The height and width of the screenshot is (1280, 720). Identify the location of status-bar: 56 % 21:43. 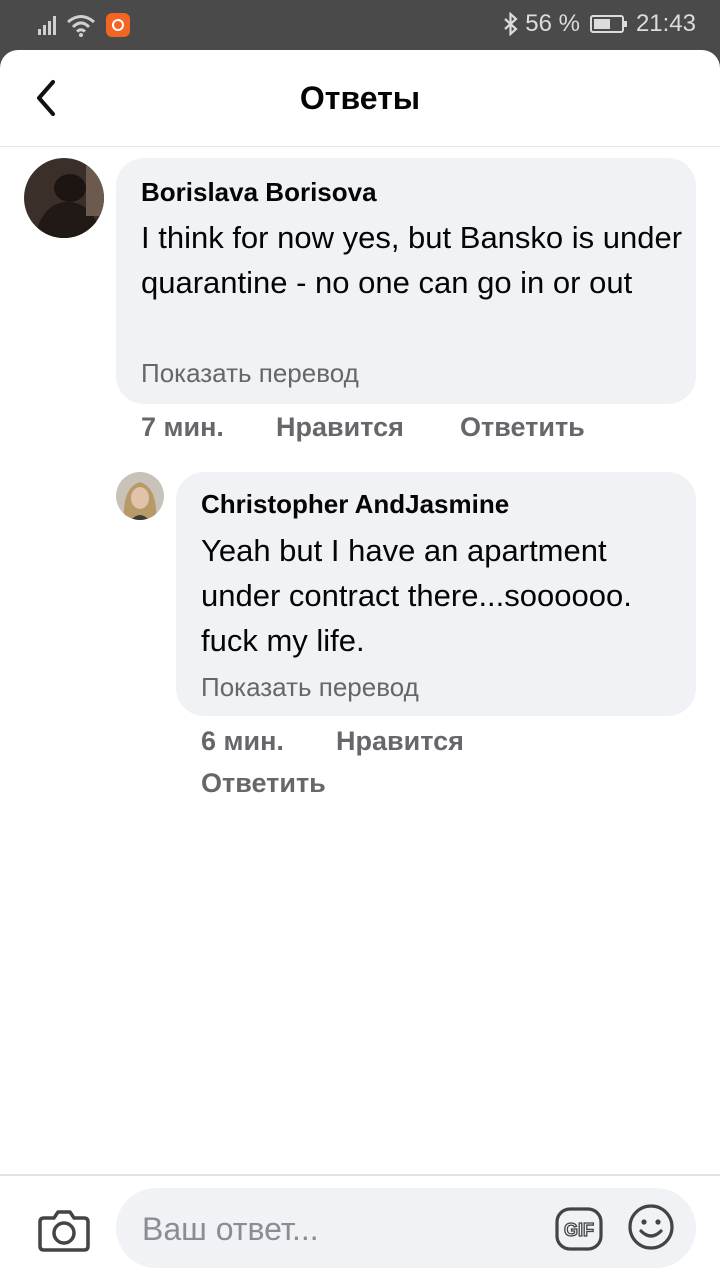
(360, 25).